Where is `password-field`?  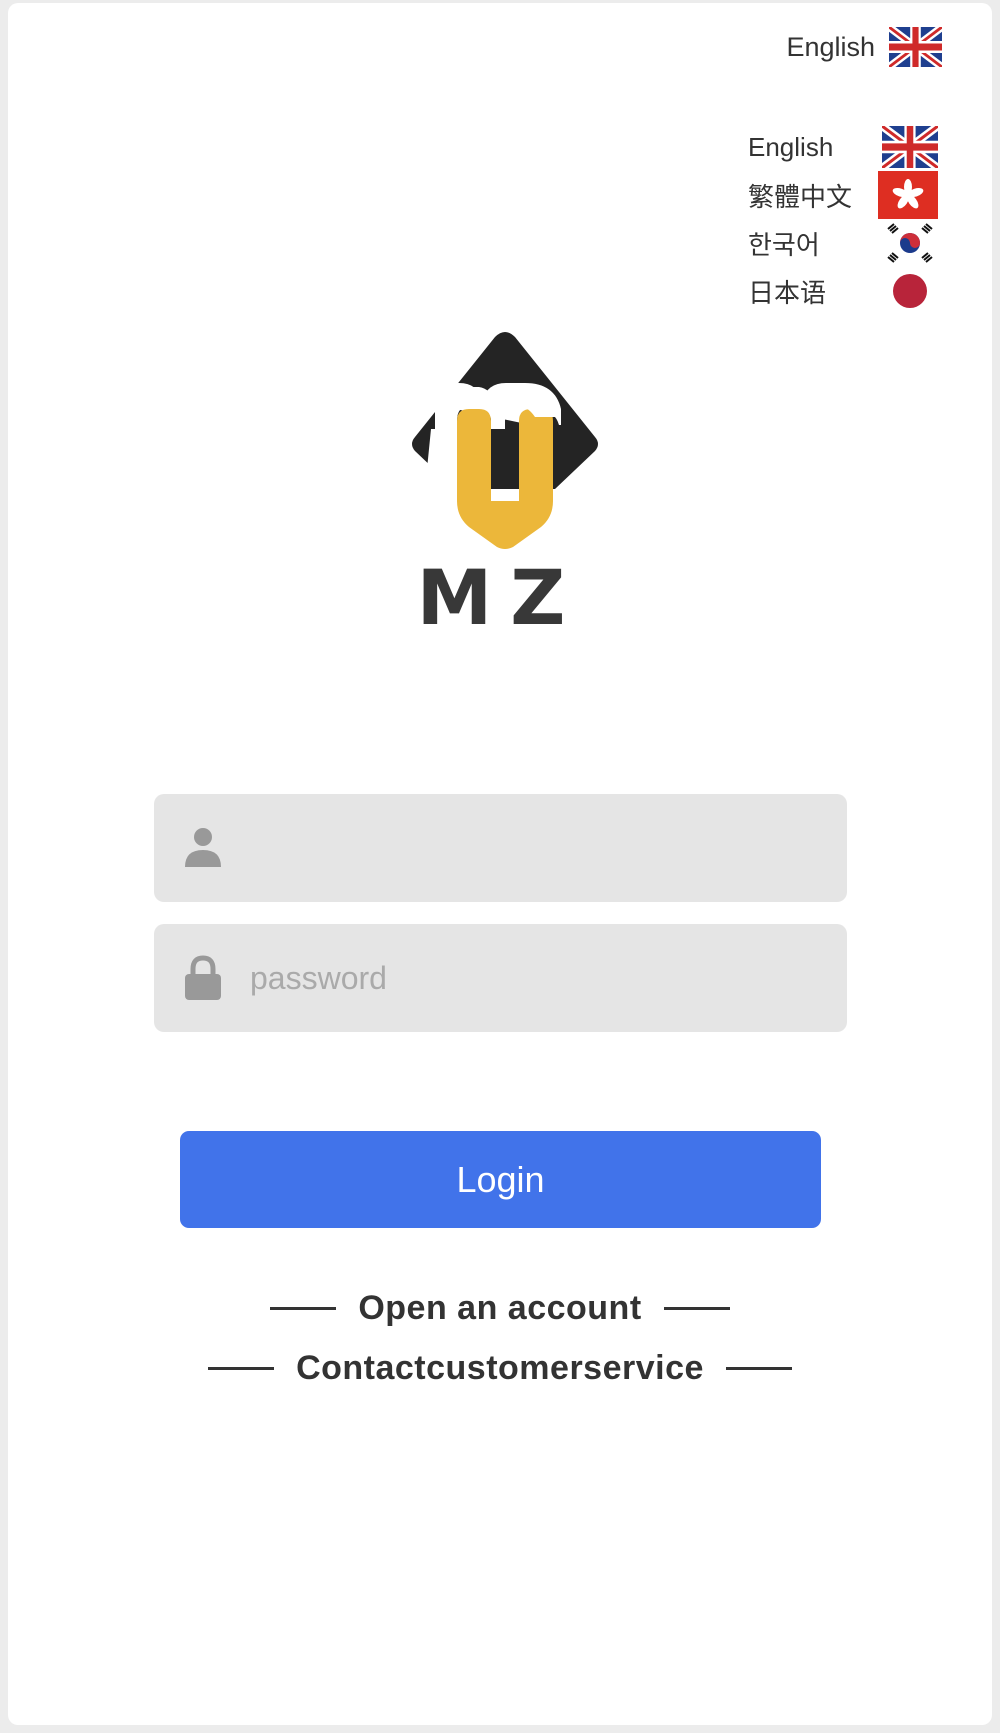 password-field is located at coordinates (500, 978).